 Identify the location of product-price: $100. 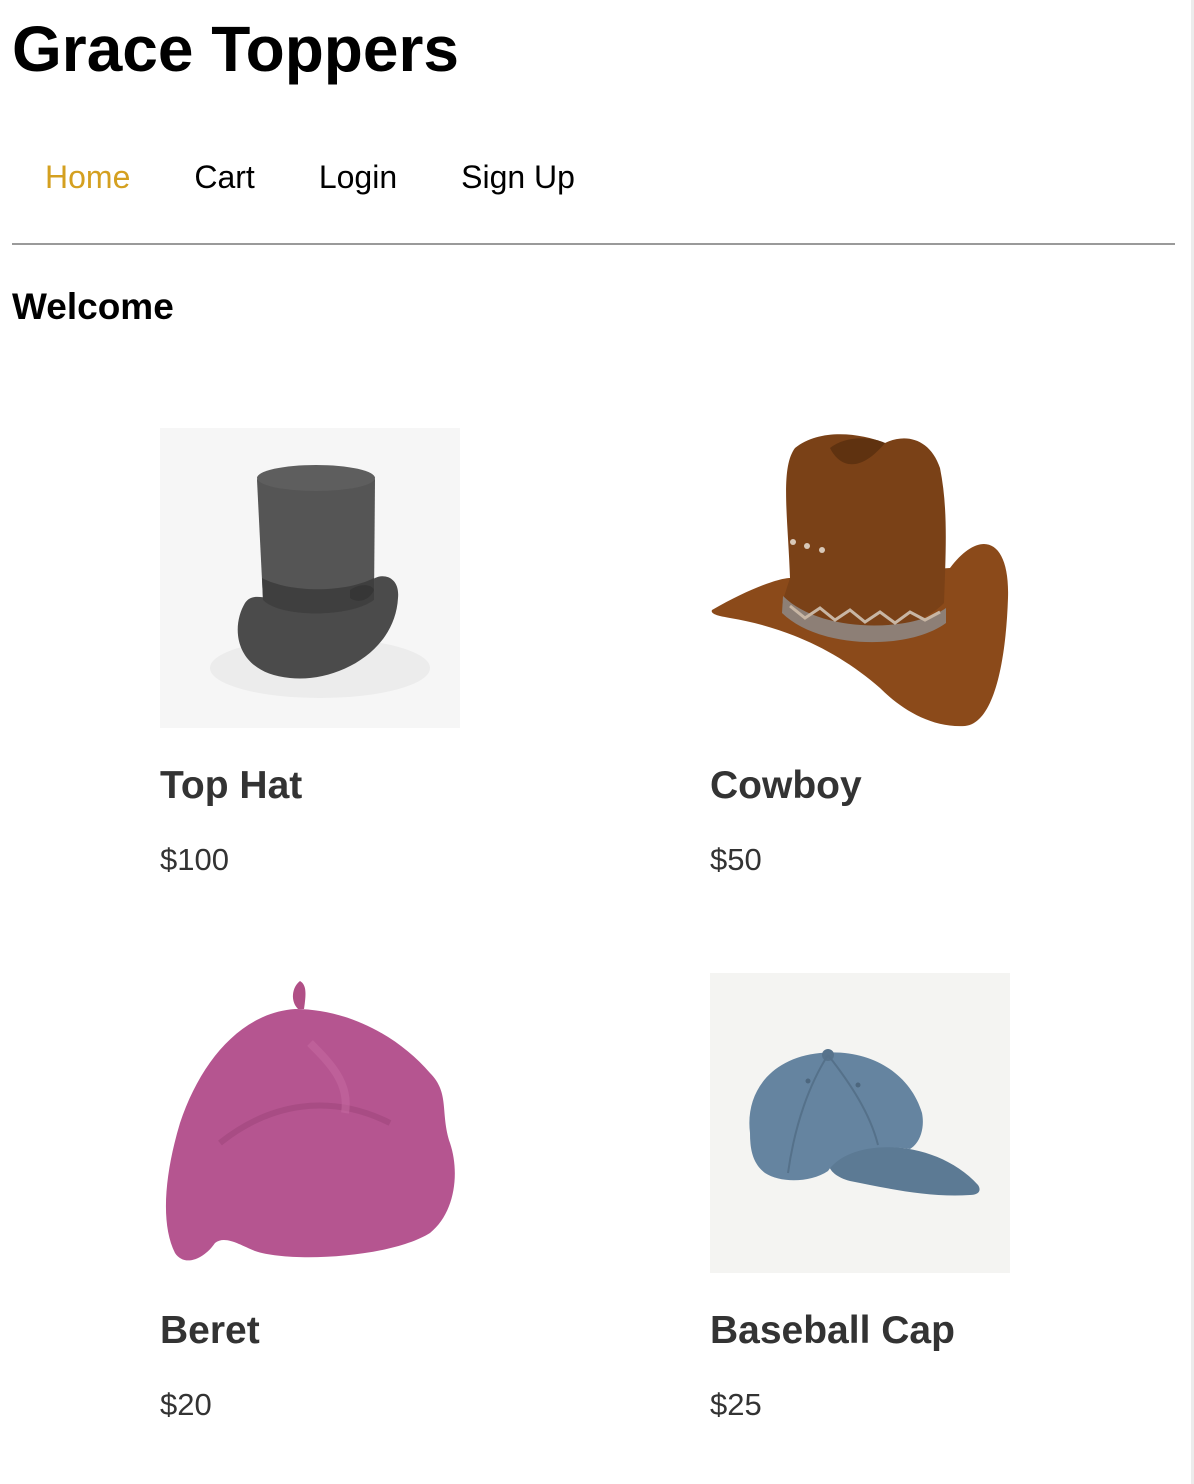
(194, 859).